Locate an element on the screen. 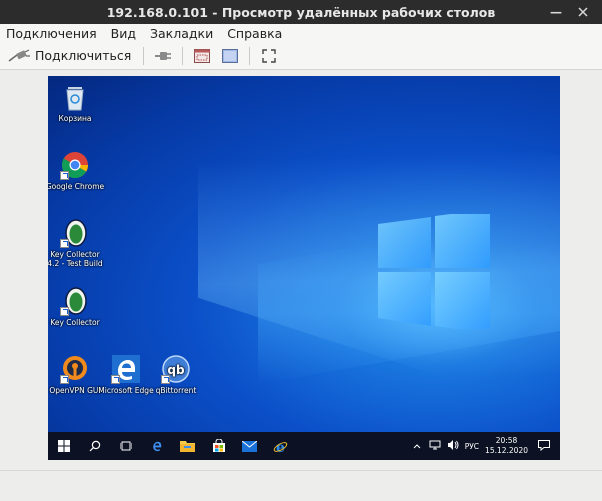 The width and height of the screenshot is (602, 501). desktop-icon-qbittorrent: qb qBittorrent is located at coordinates (176, 374).